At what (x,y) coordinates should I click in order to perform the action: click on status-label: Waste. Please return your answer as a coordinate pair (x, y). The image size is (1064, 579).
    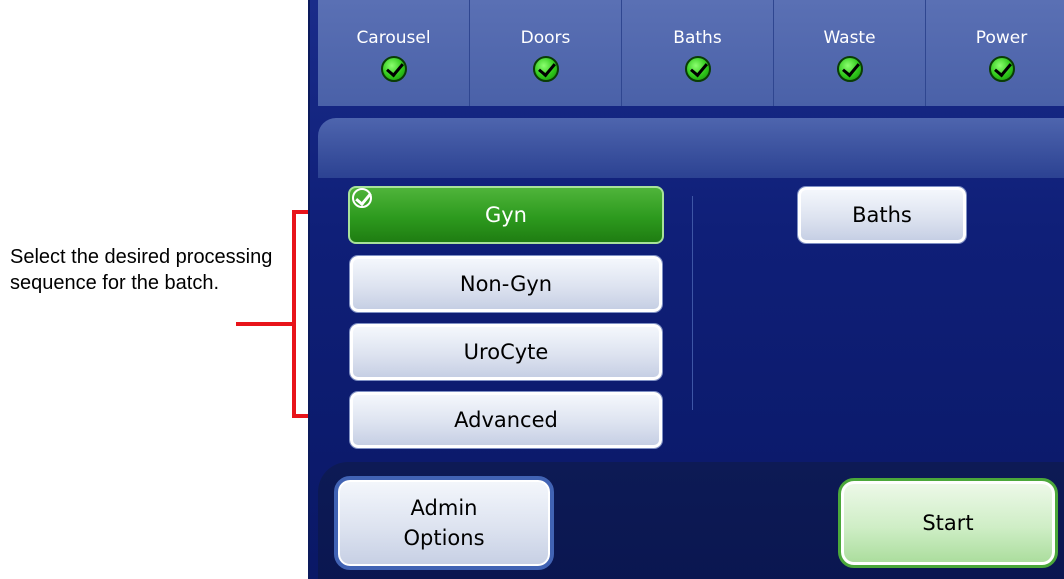
    Looking at the image, I should click on (849, 38).